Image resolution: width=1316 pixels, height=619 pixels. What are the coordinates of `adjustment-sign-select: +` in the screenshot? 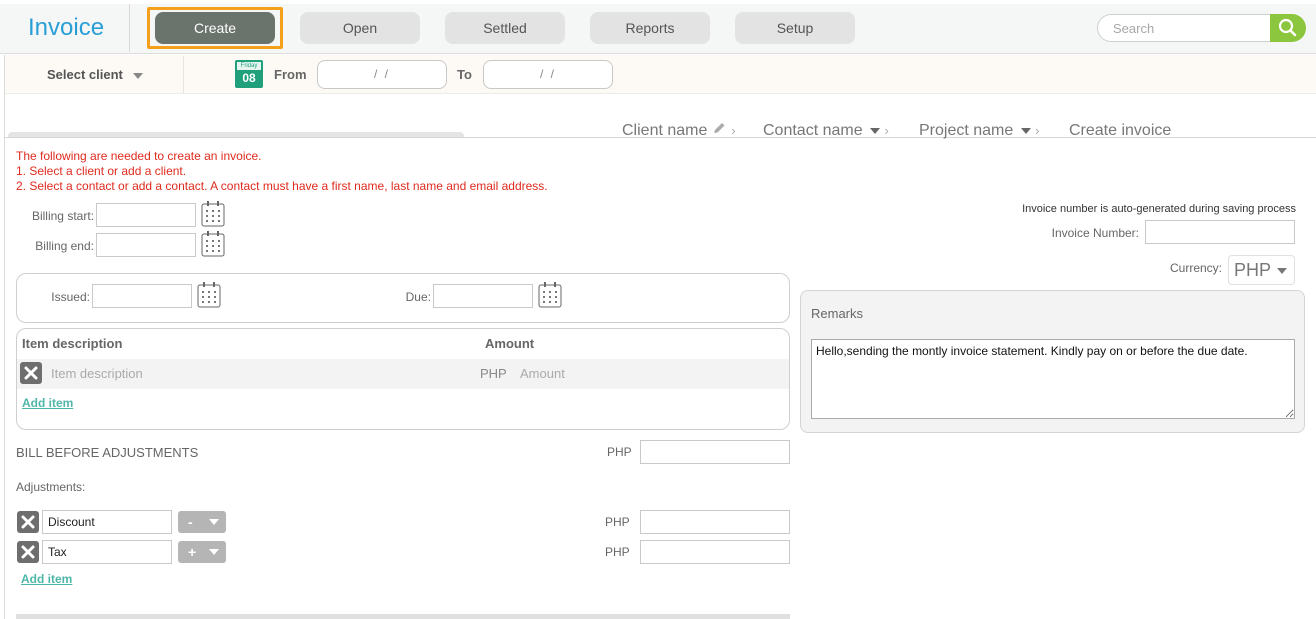 It's located at (202, 552).